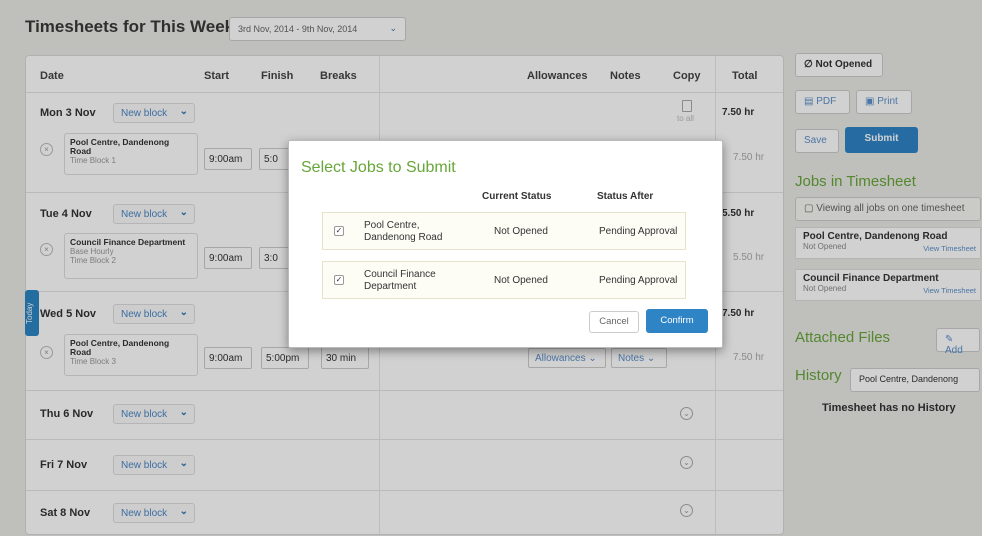 This screenshot has width=982, height=536. I want to click on confirm-button: Confirm, so click(677, 321).